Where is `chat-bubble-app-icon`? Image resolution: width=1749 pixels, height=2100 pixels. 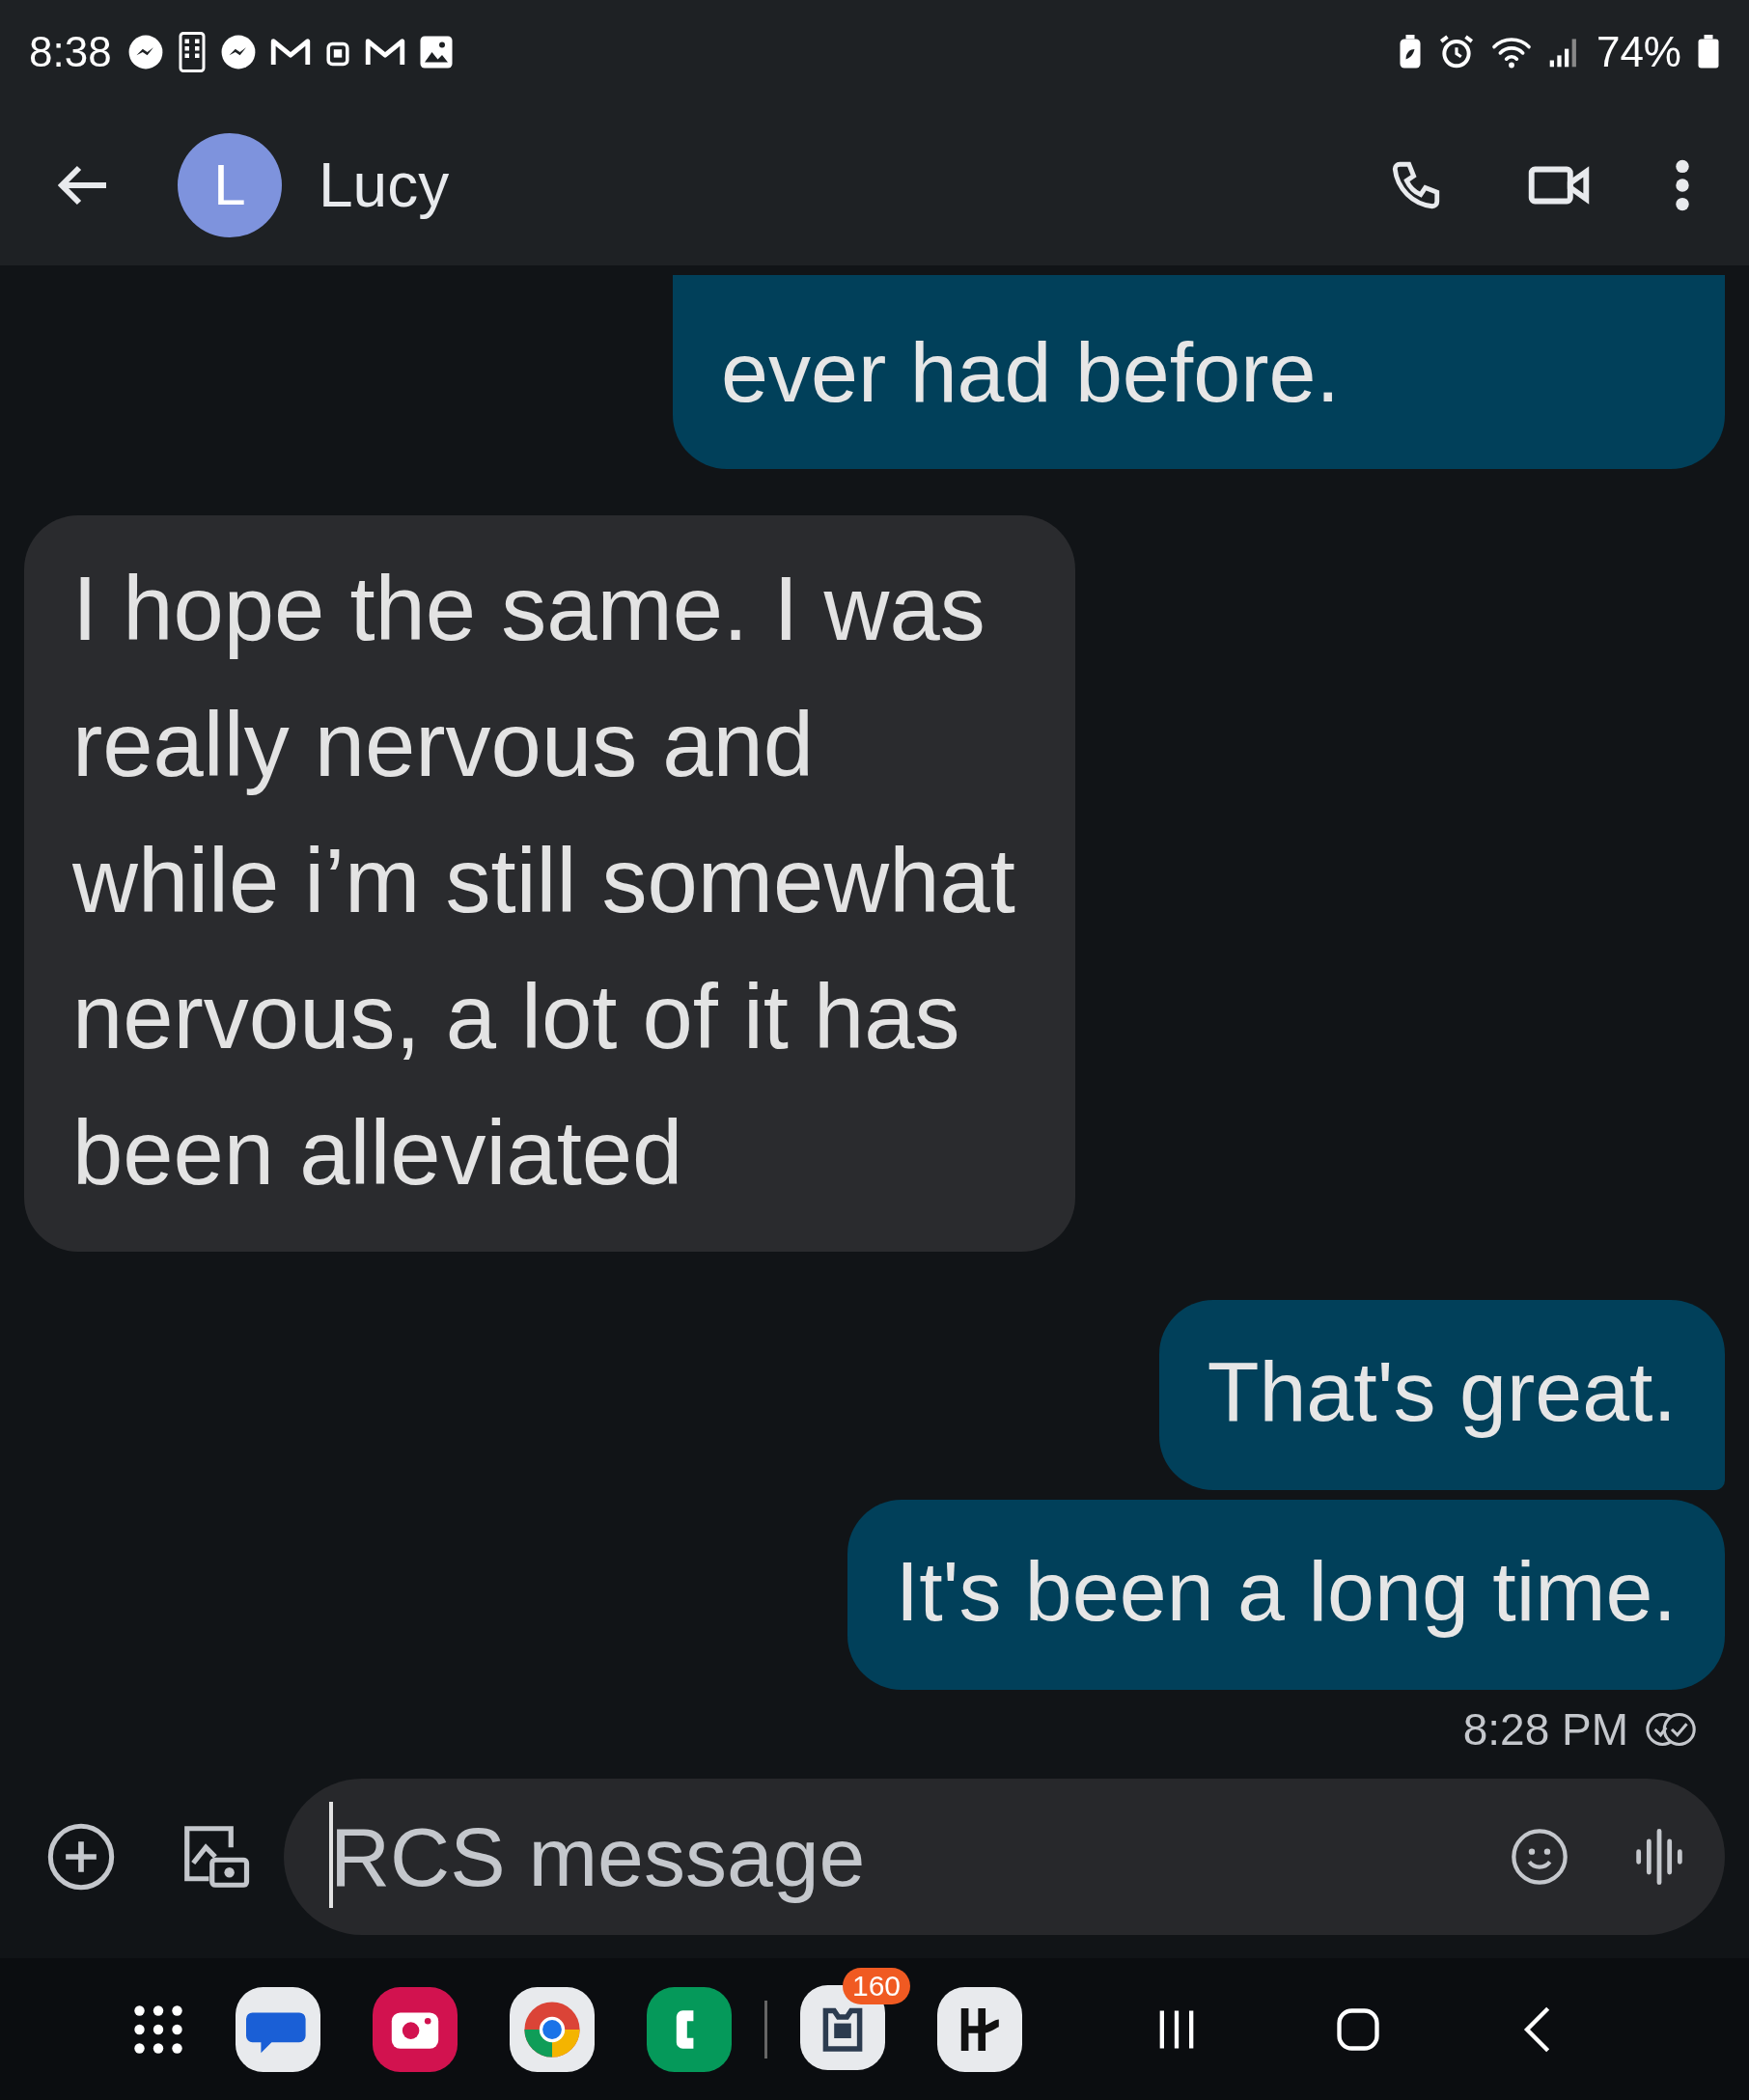 chat-bubble-app-icon is located at coordinates (278, 2029).